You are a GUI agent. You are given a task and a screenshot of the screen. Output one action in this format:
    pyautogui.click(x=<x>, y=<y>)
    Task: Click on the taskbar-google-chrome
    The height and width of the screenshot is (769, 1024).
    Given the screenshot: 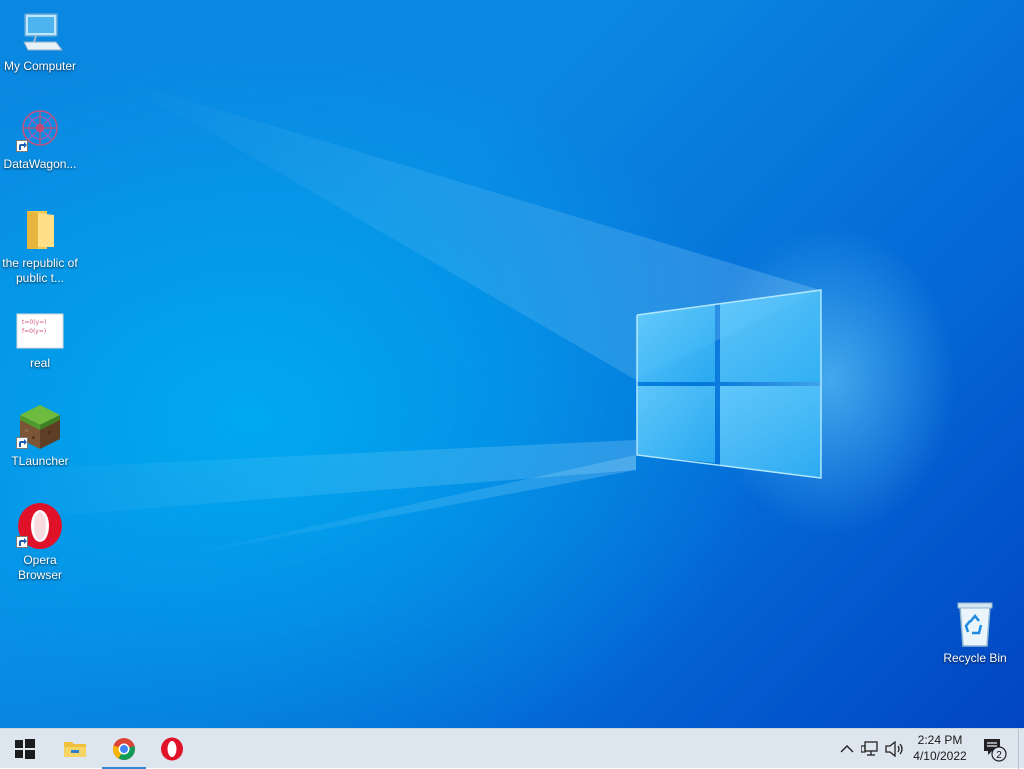 What is the action you would take?
    pyautogui.click(x=124, y=749)
    